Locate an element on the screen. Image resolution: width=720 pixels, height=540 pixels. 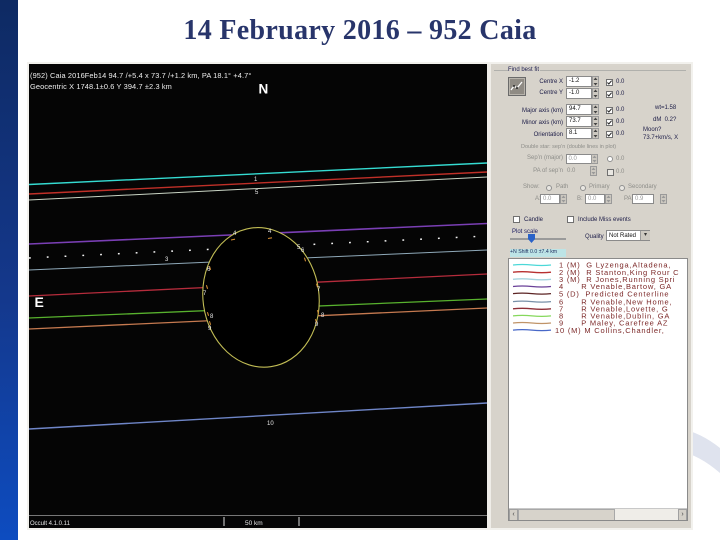
svg-text: E is located at coordinates (39, 302).